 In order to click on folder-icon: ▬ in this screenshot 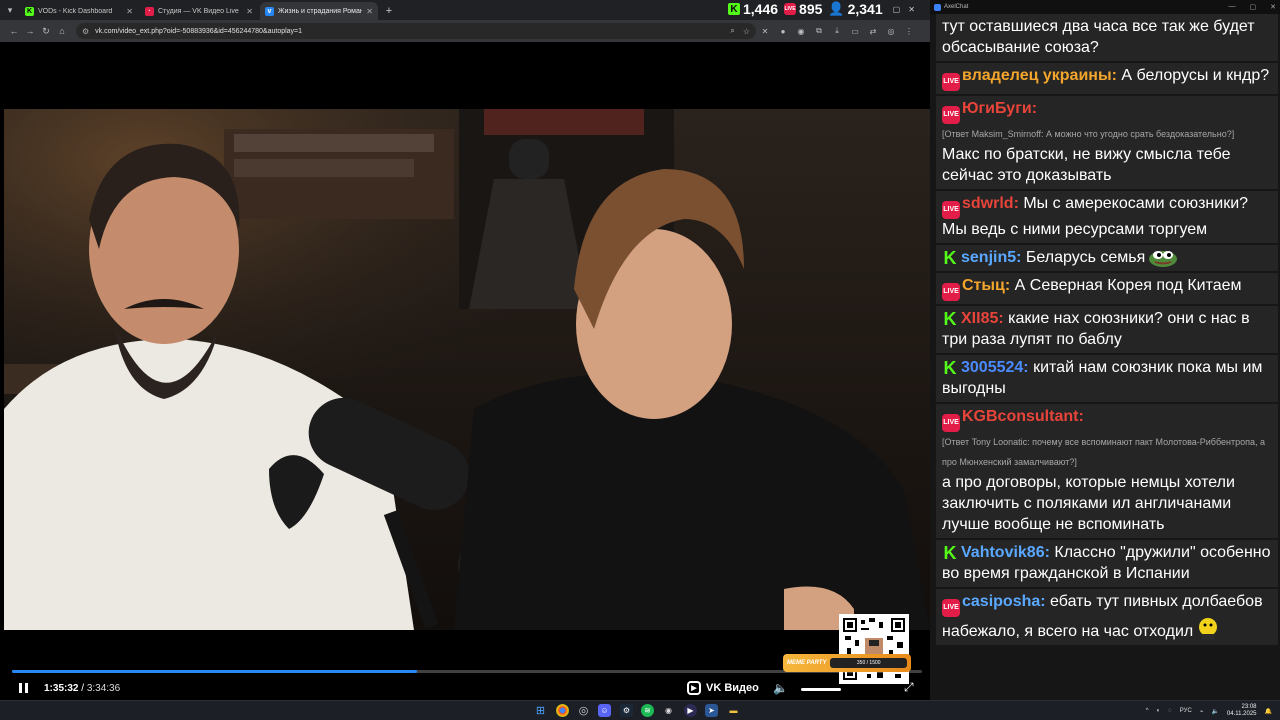, I will do `click(733, 710)`.